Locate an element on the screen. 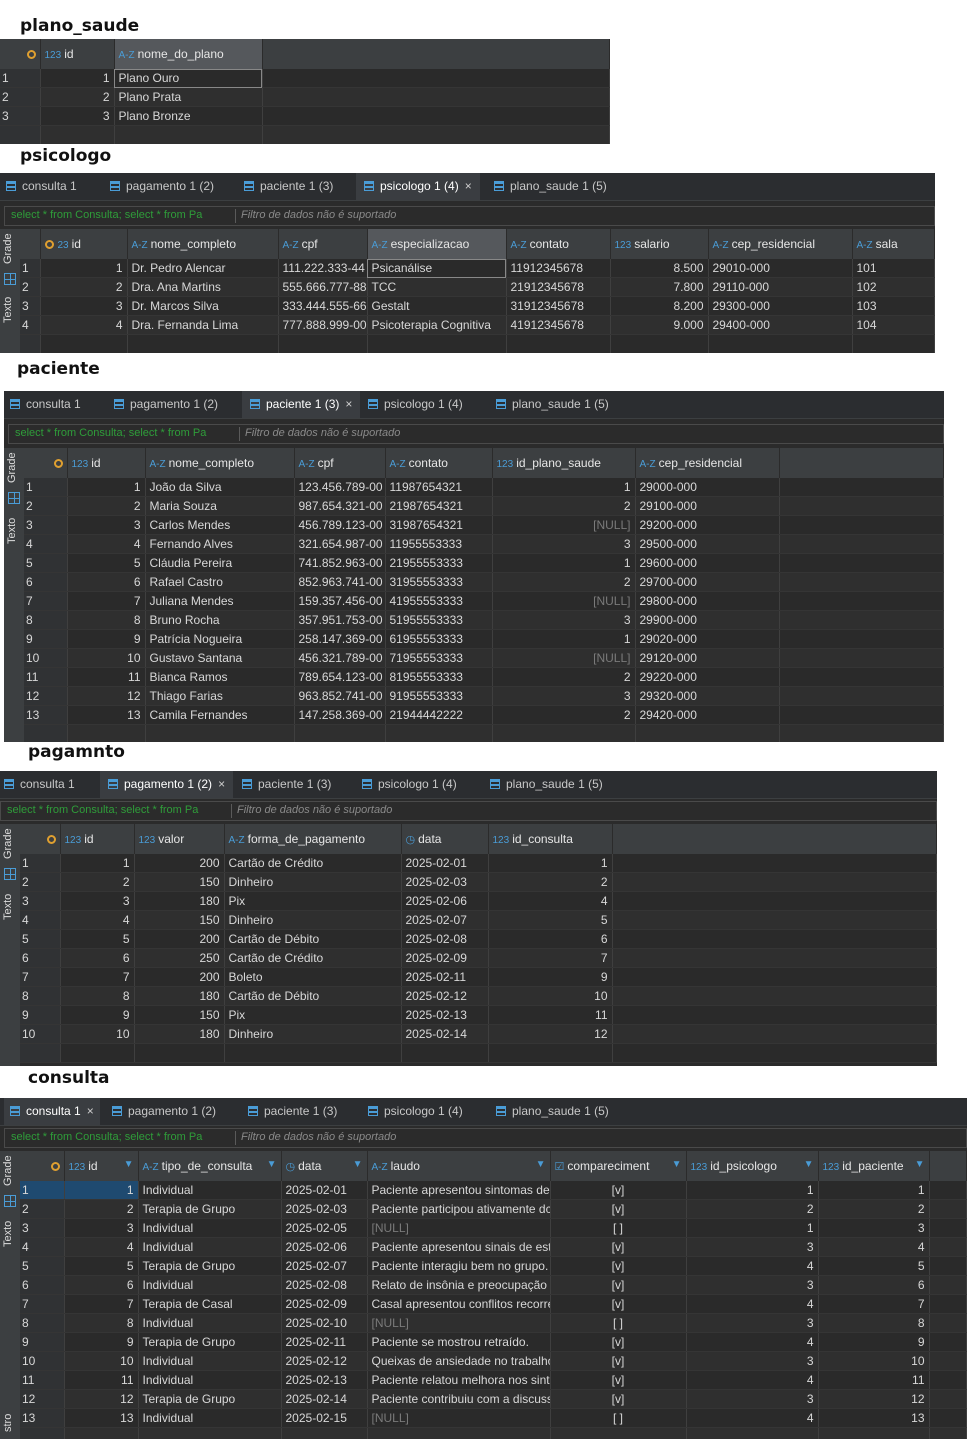 Image resolution: width=967 pixels, height=1439 pixels. cell: 789.654.123-00 is located at coordinates (340, 677).